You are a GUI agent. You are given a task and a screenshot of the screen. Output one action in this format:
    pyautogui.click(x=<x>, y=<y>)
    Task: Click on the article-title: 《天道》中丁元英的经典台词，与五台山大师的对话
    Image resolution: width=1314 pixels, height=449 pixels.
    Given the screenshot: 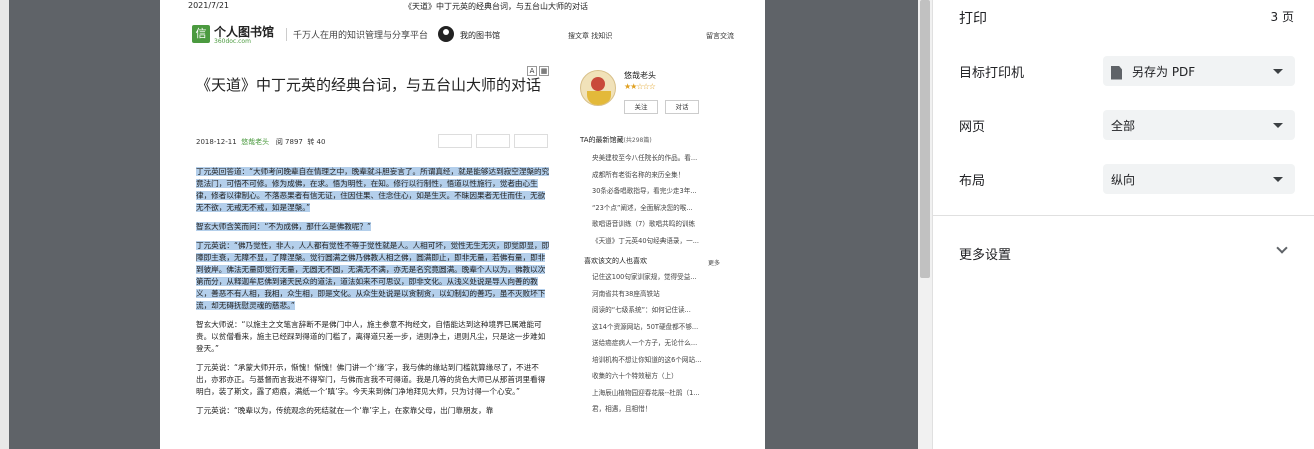 What is the action you would take?
    pyautogui.click(x=369, y=85)
    